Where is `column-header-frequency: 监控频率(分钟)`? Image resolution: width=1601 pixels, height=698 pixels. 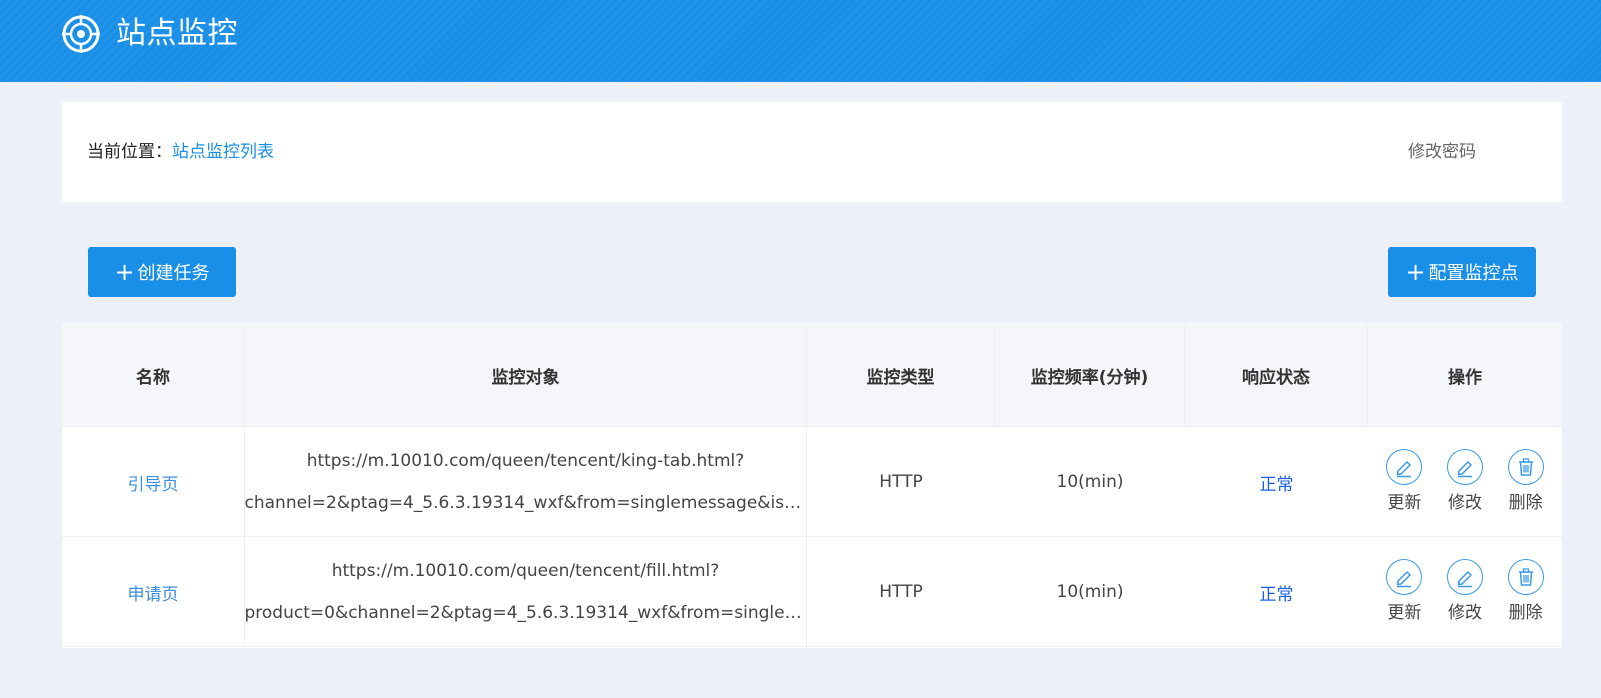
column-header-frequency: 监控频率(分钟) is located at coordinates (1090, 375).